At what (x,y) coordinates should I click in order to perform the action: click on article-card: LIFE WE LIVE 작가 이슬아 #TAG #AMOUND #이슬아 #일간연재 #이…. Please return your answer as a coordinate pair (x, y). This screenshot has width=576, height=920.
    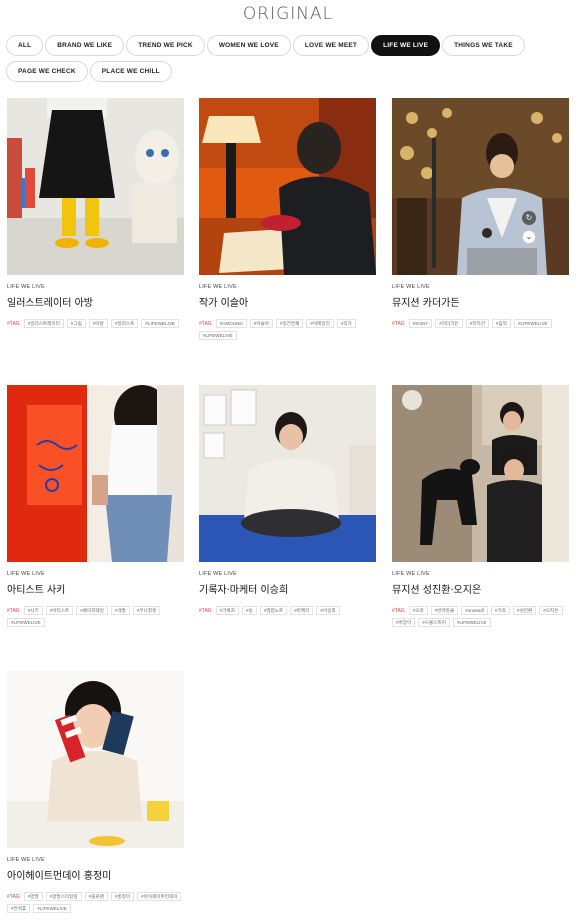
    Looking at the image, I should click on (288, 219).